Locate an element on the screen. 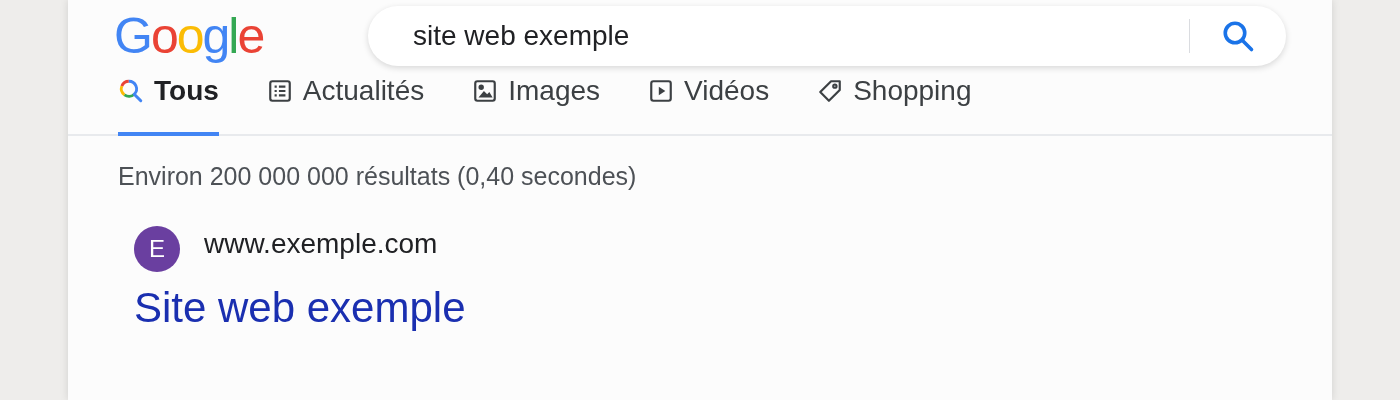  image-icon is located at coordinates (485, 91).